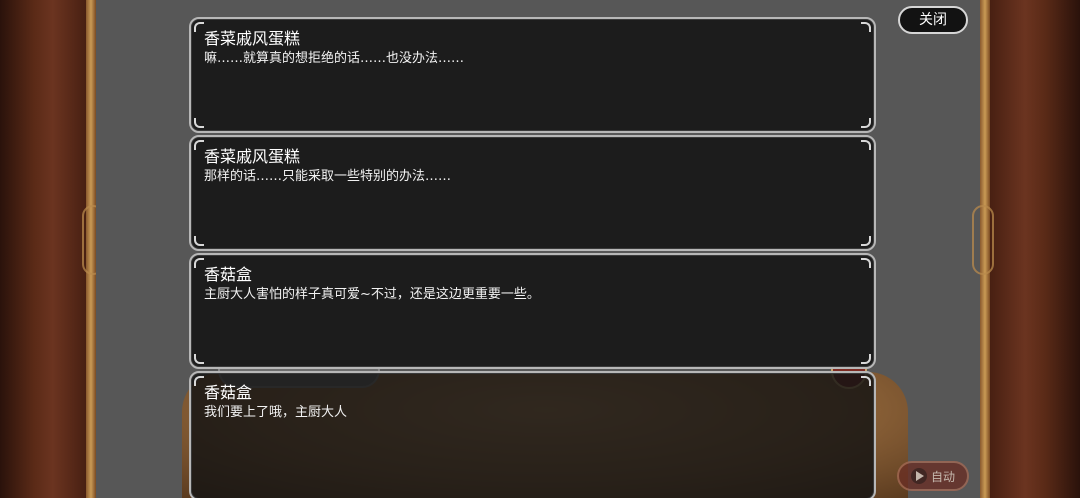  I want to click on auto-button: 自动, so click(933, 476).